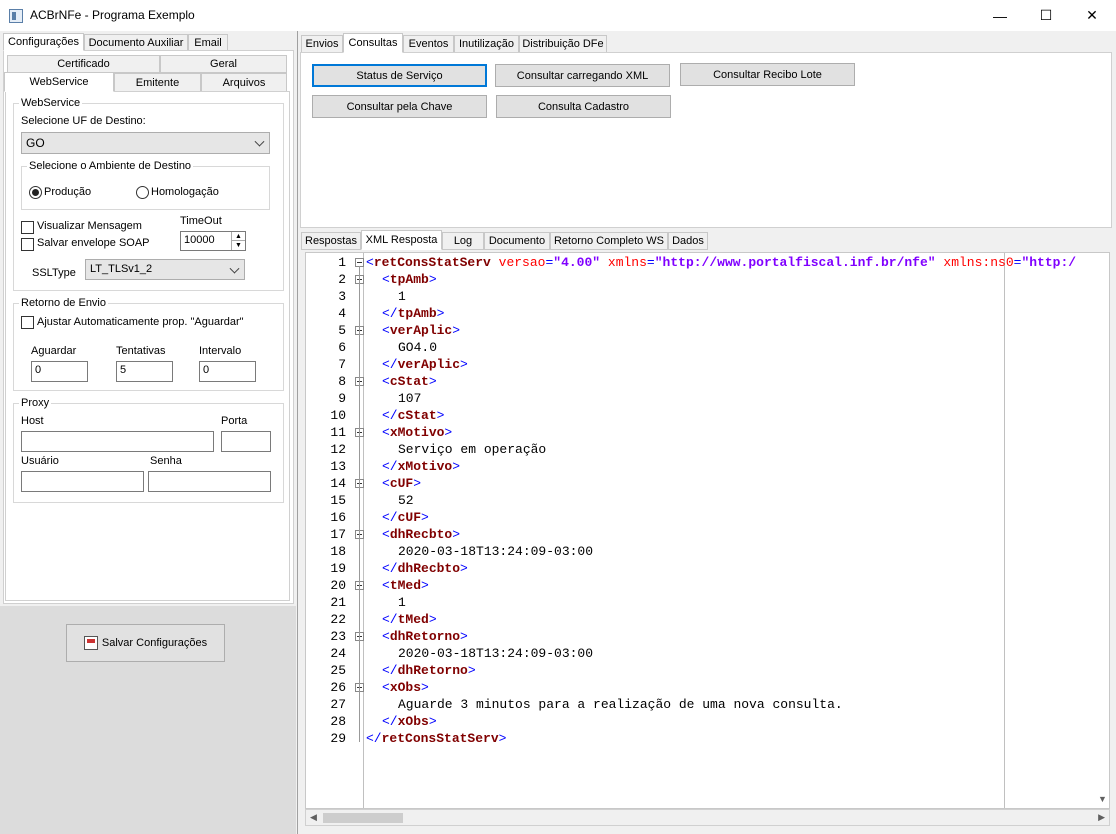 This screenshot has height=834, width=1116. What do you see at coordinates (136, 42) in the screenshot?
I see `tab-documento-auxiliar: Documento Auxiliar` at bounding box center [136, 42].